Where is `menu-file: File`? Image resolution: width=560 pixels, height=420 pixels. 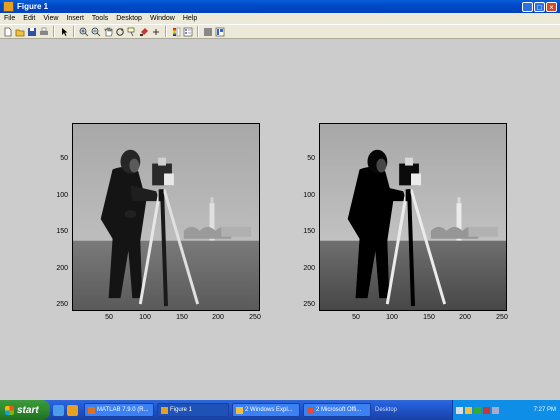
menu-file: File is located at coordinates (9, 18).